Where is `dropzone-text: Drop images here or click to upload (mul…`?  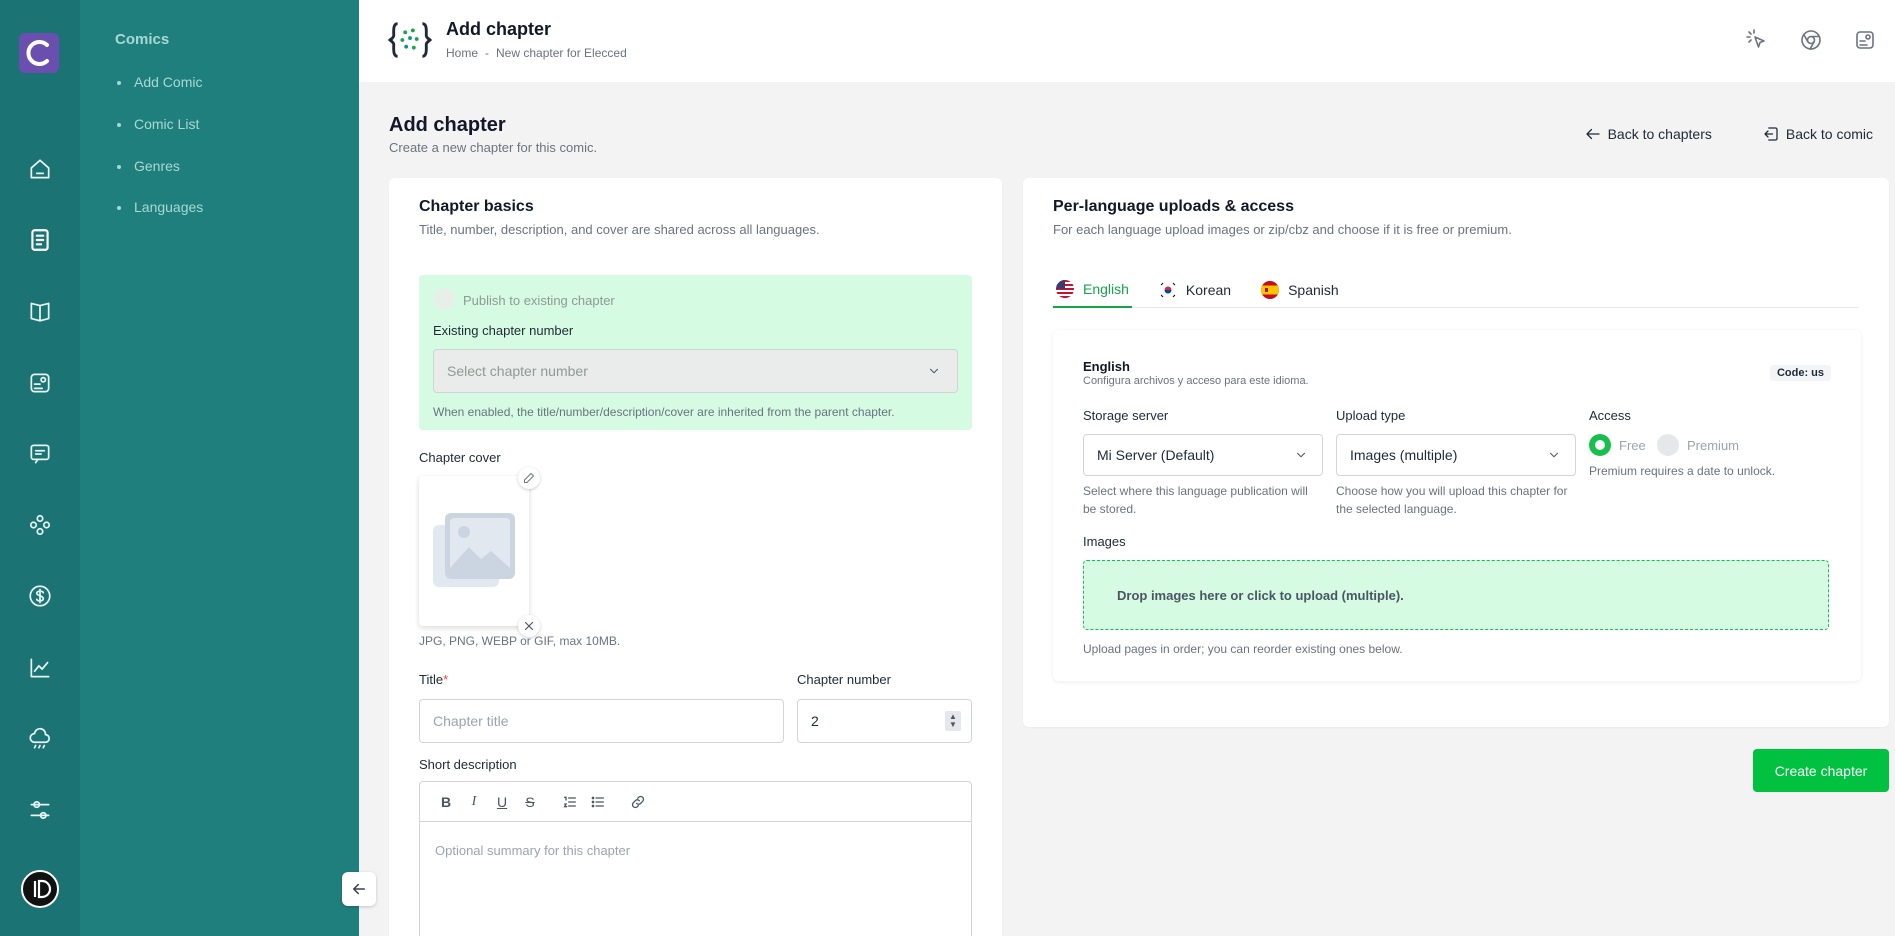
dropzone-text: Drop images here or click to upload (mul… is located at coordinates (1260, 595).